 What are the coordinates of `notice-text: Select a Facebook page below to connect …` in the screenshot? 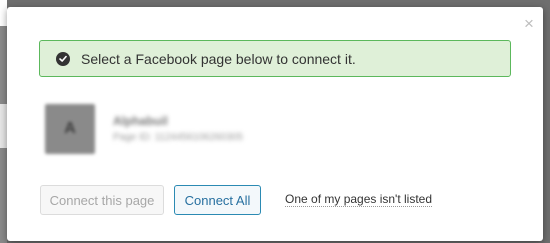 It's located at (218, 58).